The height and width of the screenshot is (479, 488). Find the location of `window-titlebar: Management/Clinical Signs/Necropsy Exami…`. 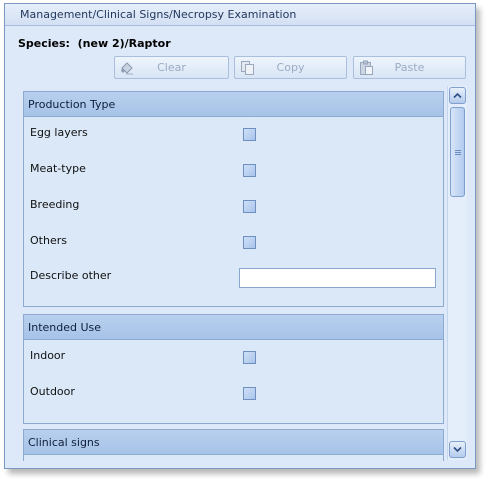

window-titlebar: Management/Clinical Signs/Necropsy Exami… is located at coordinates (240, 15).